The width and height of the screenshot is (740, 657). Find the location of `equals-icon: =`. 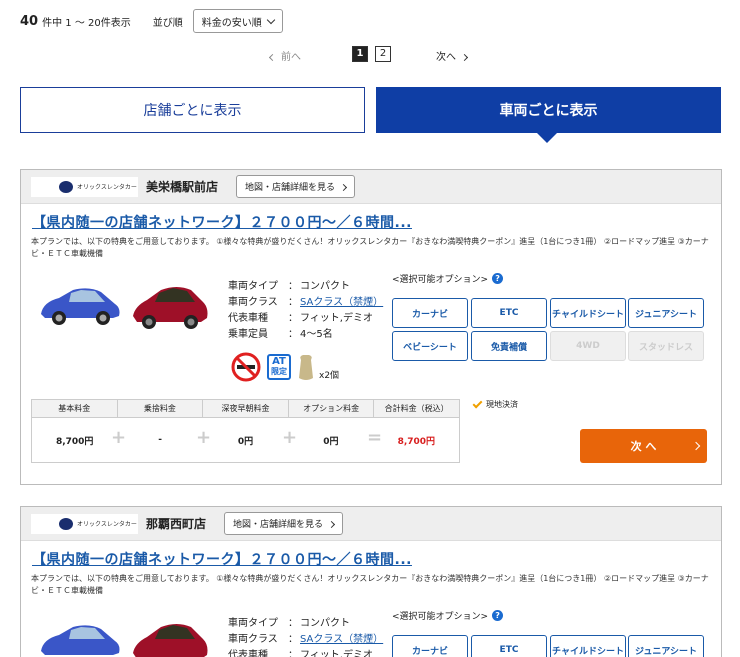

equals-icon: = is located at coordinates (375, 437).